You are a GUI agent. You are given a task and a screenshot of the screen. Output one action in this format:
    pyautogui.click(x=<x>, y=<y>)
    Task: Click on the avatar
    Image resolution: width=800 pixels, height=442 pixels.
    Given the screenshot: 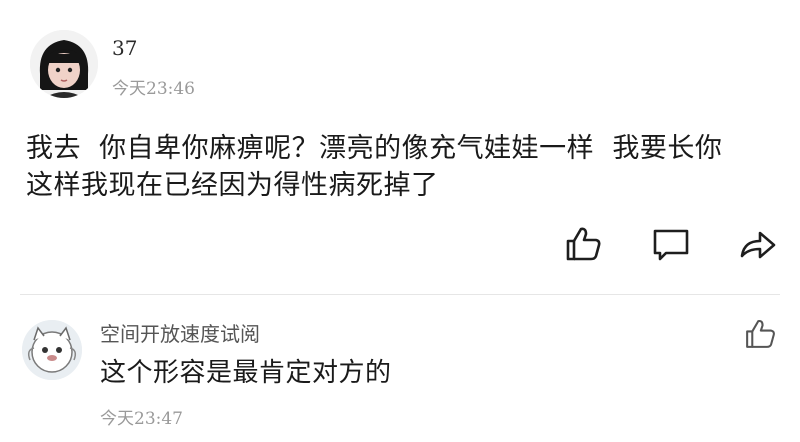 What is the action you would take?
    pyautogui.click(x=64, y=64)
    